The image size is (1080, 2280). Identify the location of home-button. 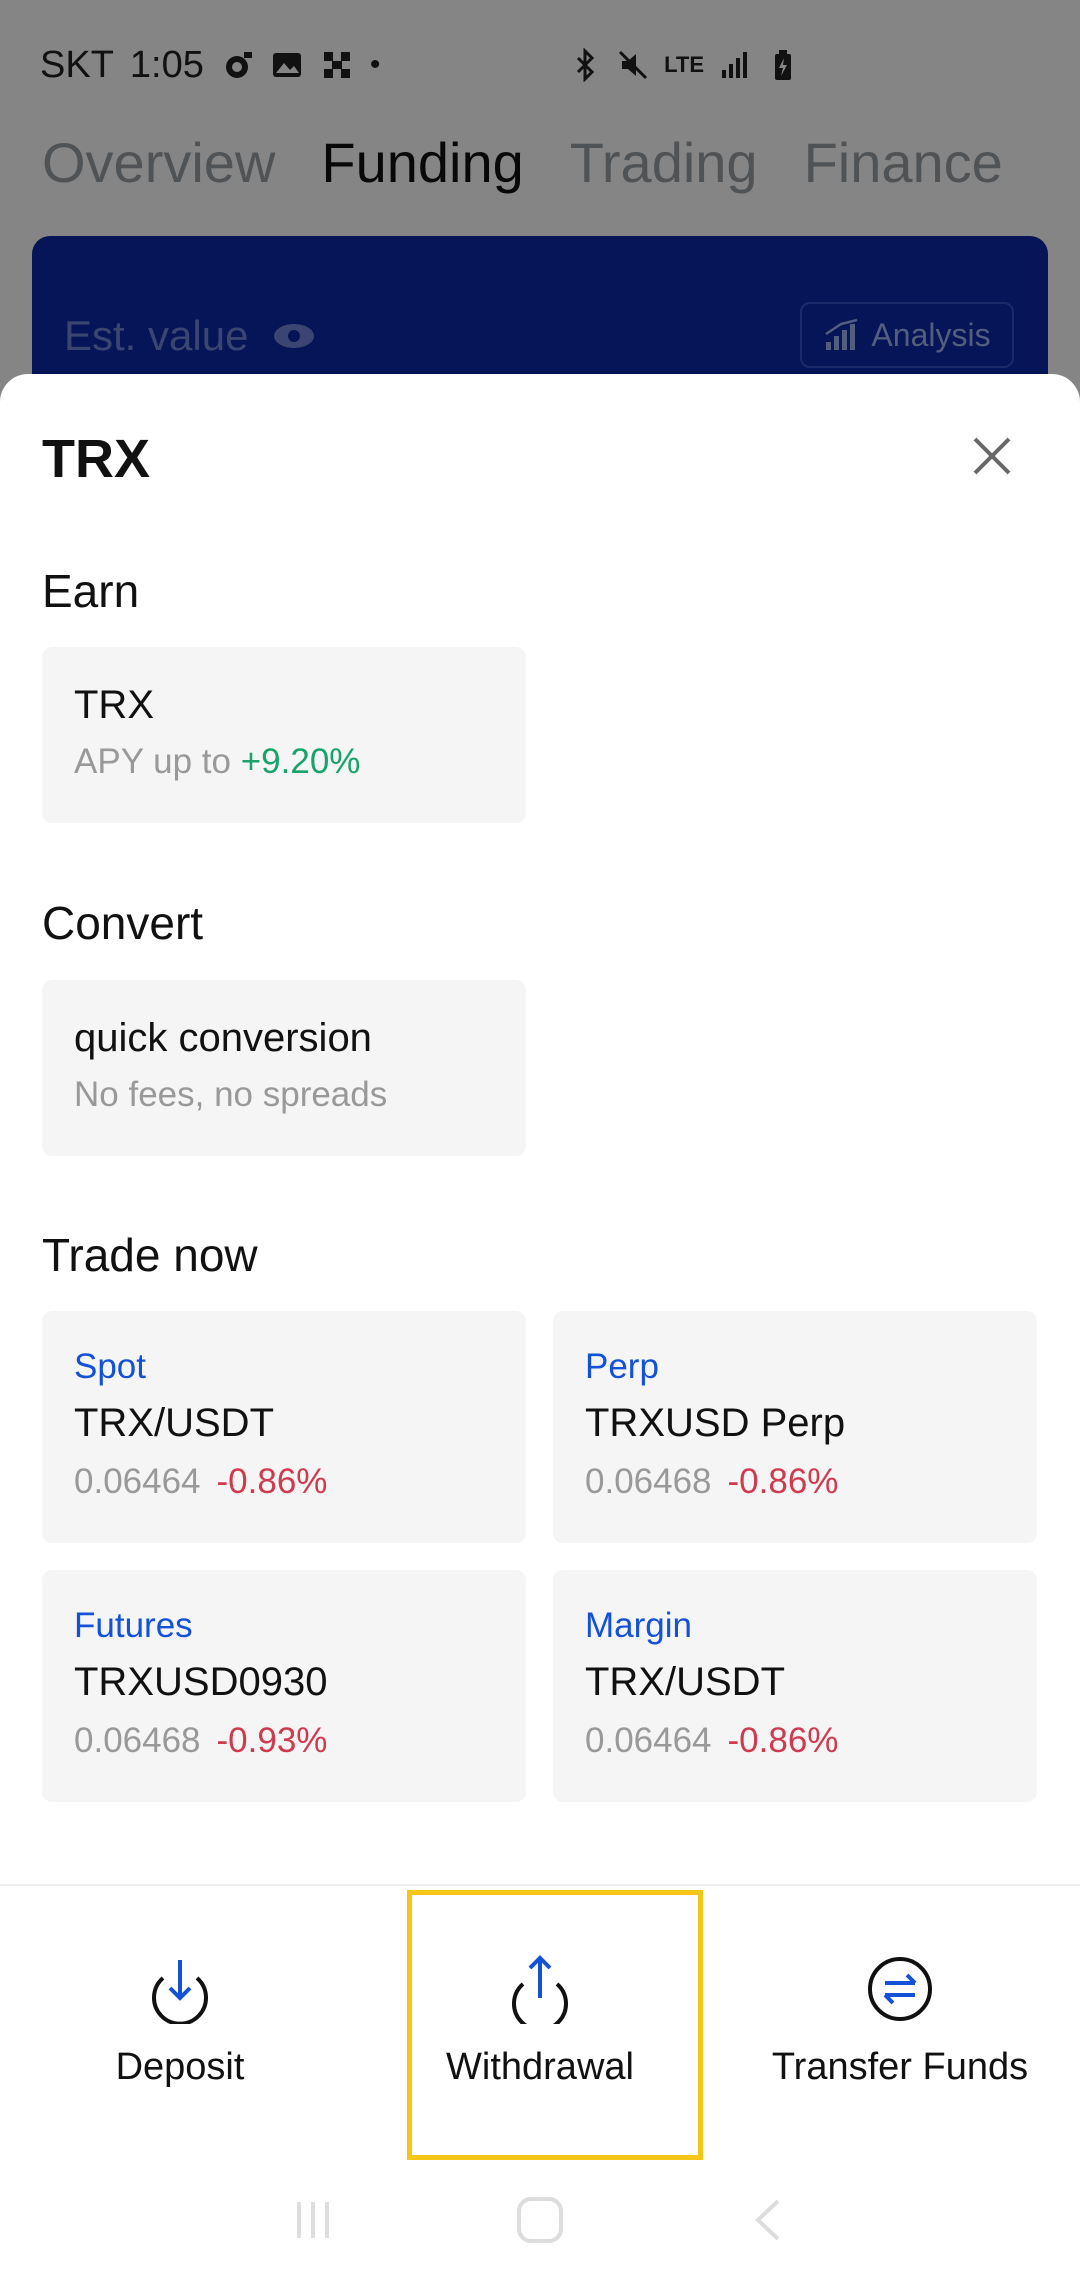
(540, 2220).